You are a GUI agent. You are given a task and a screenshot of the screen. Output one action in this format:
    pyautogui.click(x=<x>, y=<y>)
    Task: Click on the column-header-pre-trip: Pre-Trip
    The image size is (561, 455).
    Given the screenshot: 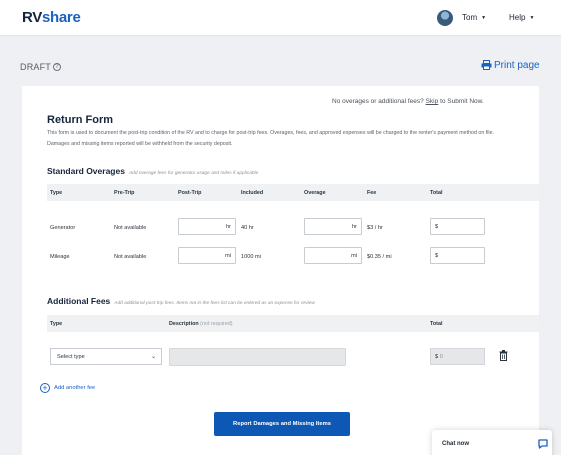 What is the action you would take?
    pyautogui.click(x=124, y=193)
    